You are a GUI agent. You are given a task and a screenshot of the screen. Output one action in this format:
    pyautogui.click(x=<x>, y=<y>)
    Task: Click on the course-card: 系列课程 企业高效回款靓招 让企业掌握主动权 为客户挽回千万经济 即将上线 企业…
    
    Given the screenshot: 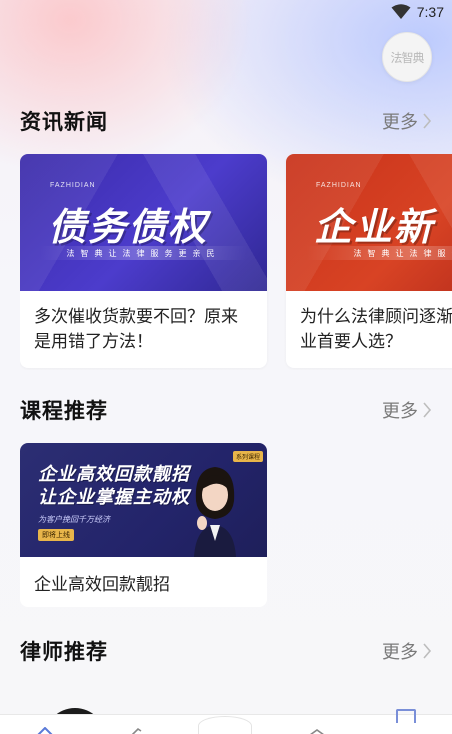 What is the action you would take?
    pyautogui.click(x=143, y=525)
    